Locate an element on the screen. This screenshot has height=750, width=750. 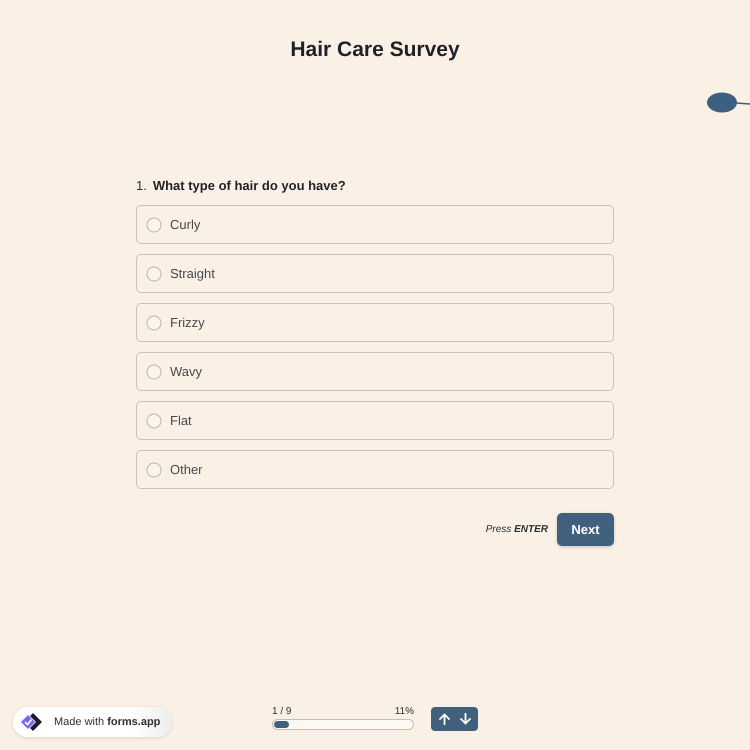
option-label: Flat is located at coordinates (181, 420).